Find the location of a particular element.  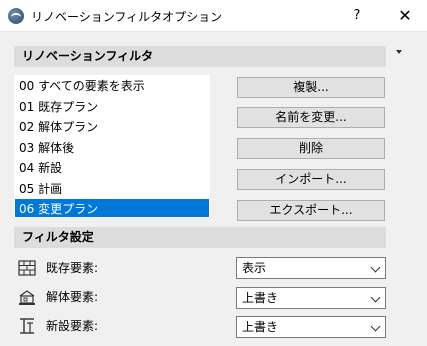

archicad-app-icon is located at coordinates (16, 16).